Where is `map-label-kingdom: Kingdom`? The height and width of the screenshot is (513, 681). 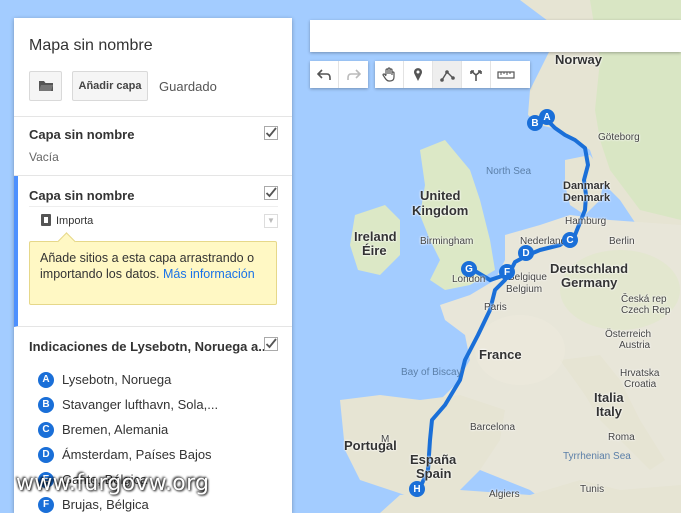 map-label-kingdom: Kingdom is located at coordinates (440, 210).